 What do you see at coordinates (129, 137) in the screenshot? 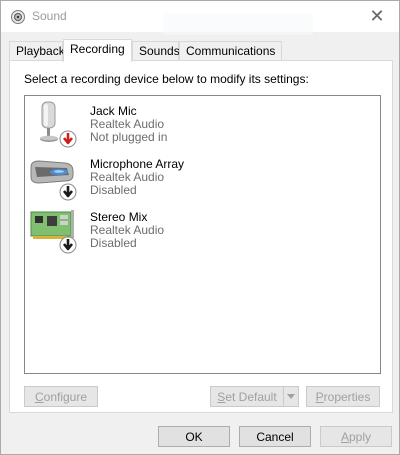
I see `device-status: Not plugged in` at bounding box center [129, 137].